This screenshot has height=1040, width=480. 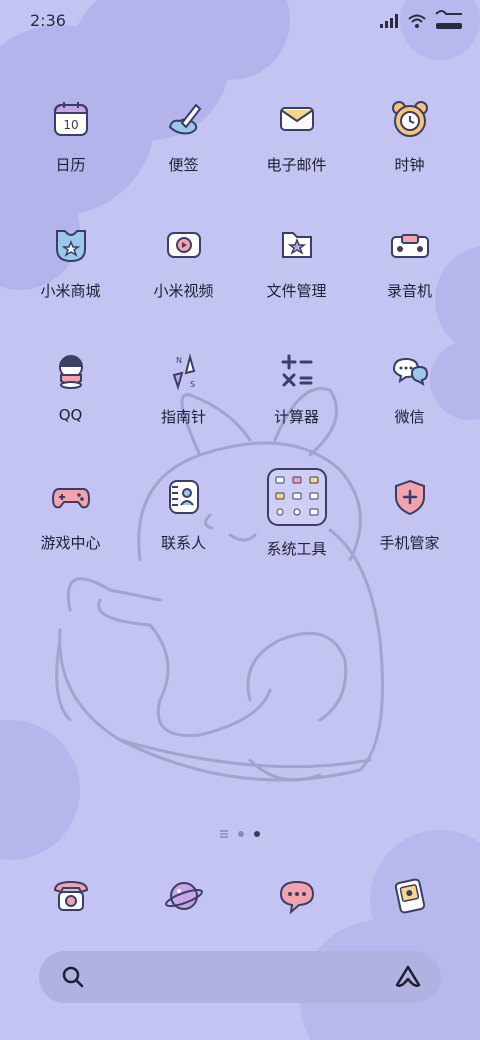 I want to click on app-label-contacts: 联系人, so click(x=183, y=543).